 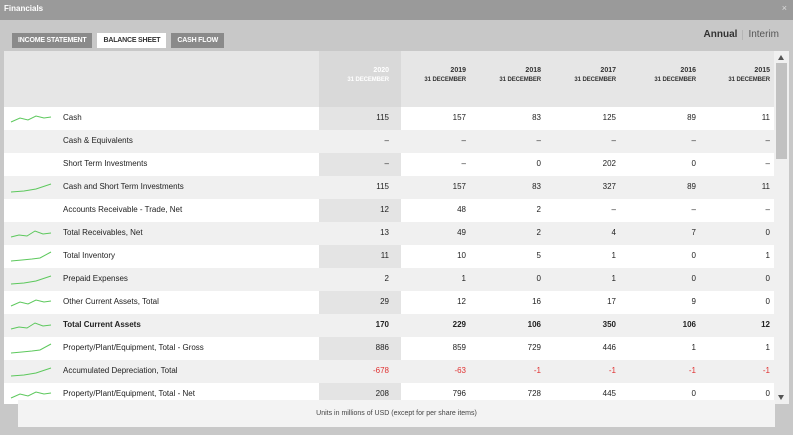 What do you see at coordinates (132, 40) in the screenshot?
I see `tab-balance-sheet: BALANCE SHEET` at bounding box center [132, 40].